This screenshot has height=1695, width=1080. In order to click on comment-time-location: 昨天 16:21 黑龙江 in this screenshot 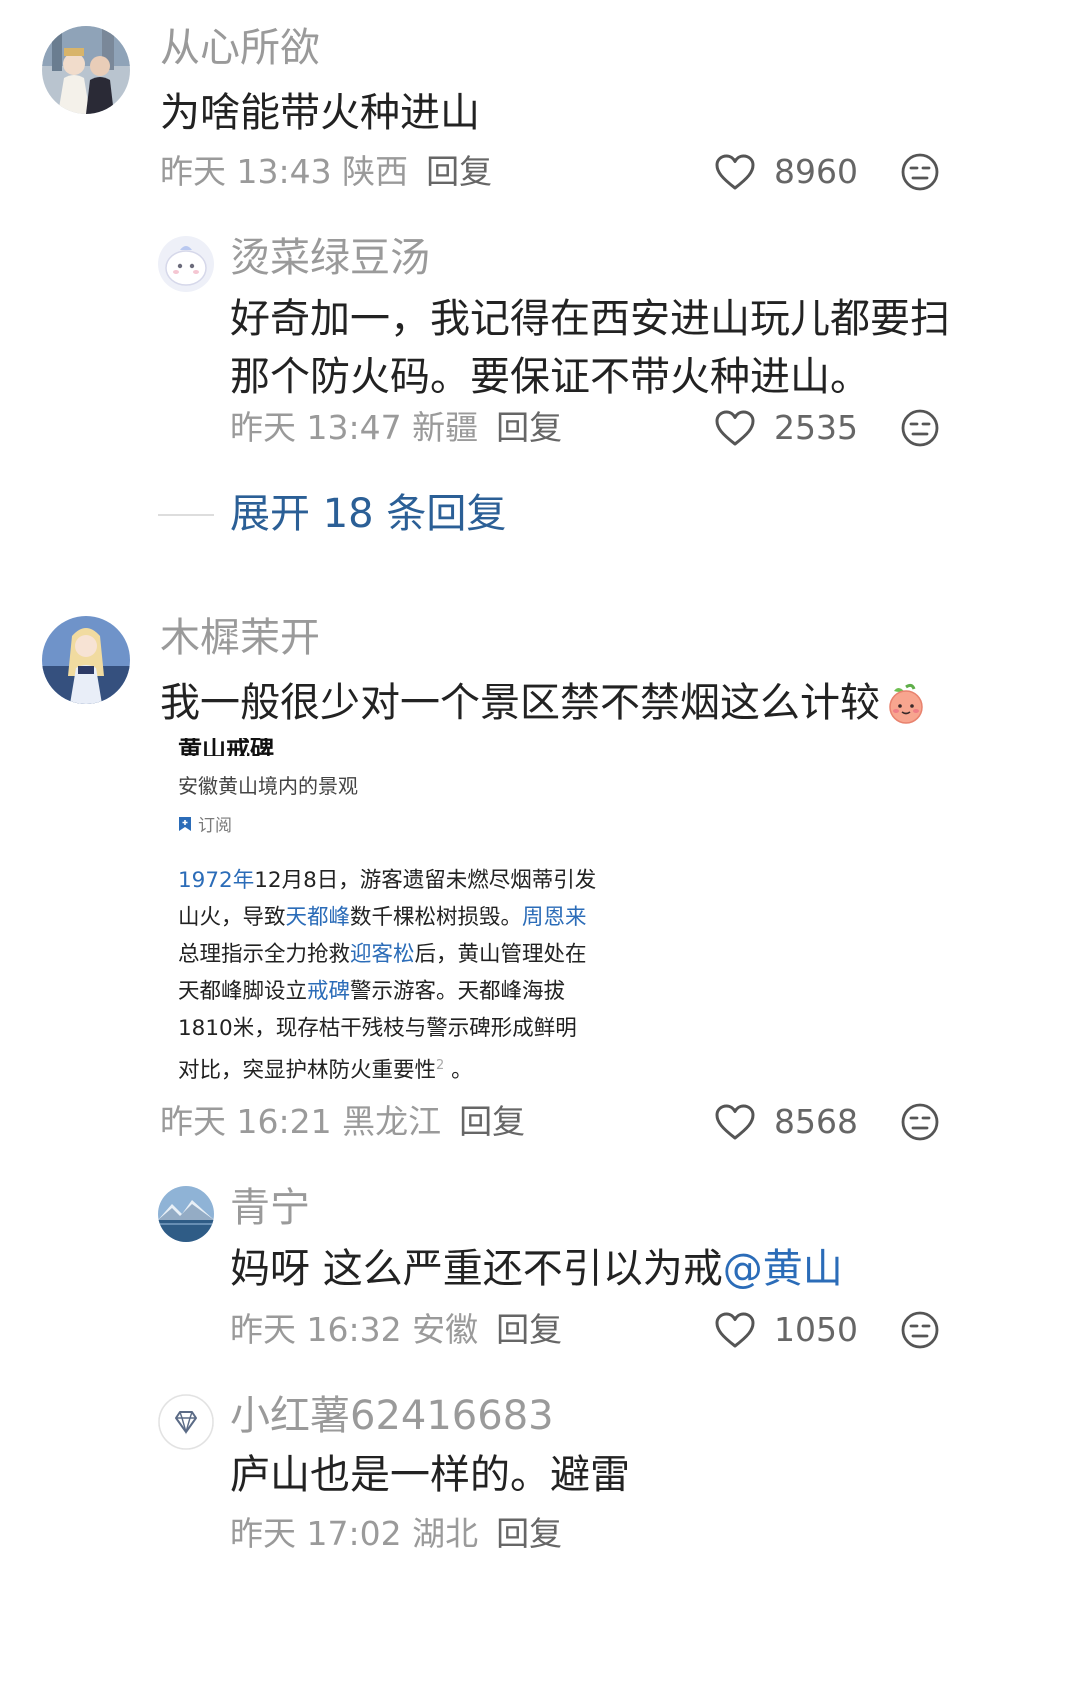, I will do `click(301, 1121)`.